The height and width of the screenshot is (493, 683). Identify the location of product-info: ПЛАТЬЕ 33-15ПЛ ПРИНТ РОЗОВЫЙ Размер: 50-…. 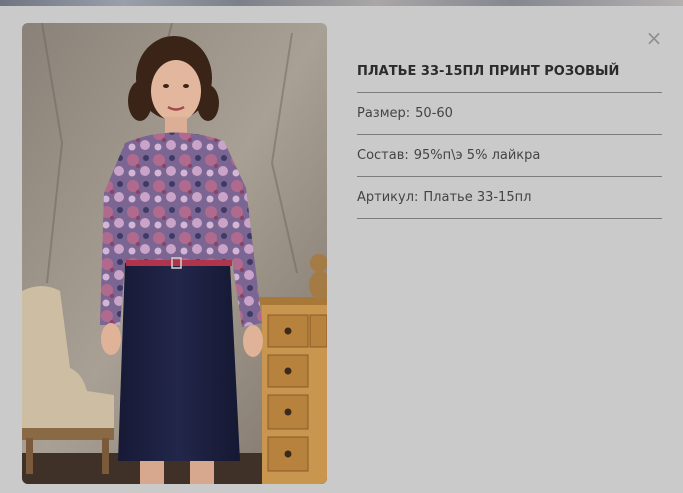
(509, 139).